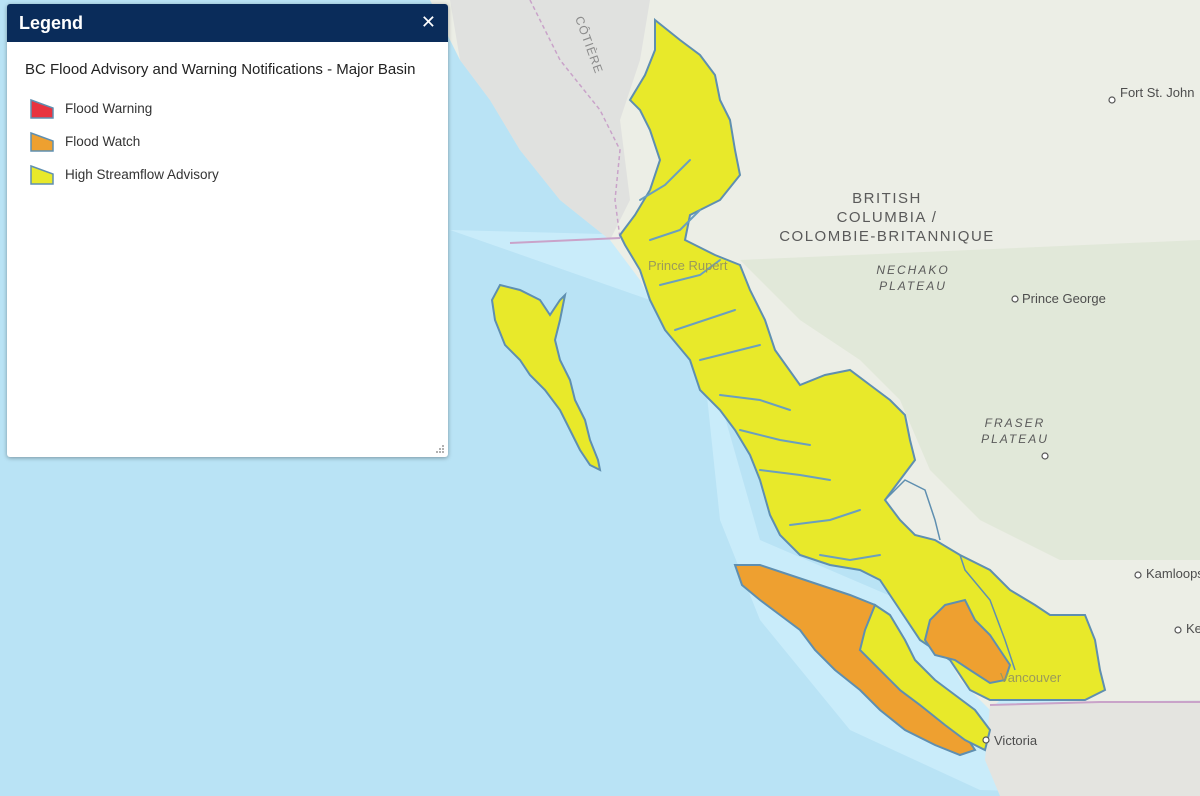 This screenshot has width=1200, height=796. I want to click on legend-item-high-streamflow-advisory: High Streamflow Advisory, so click(227, 174).